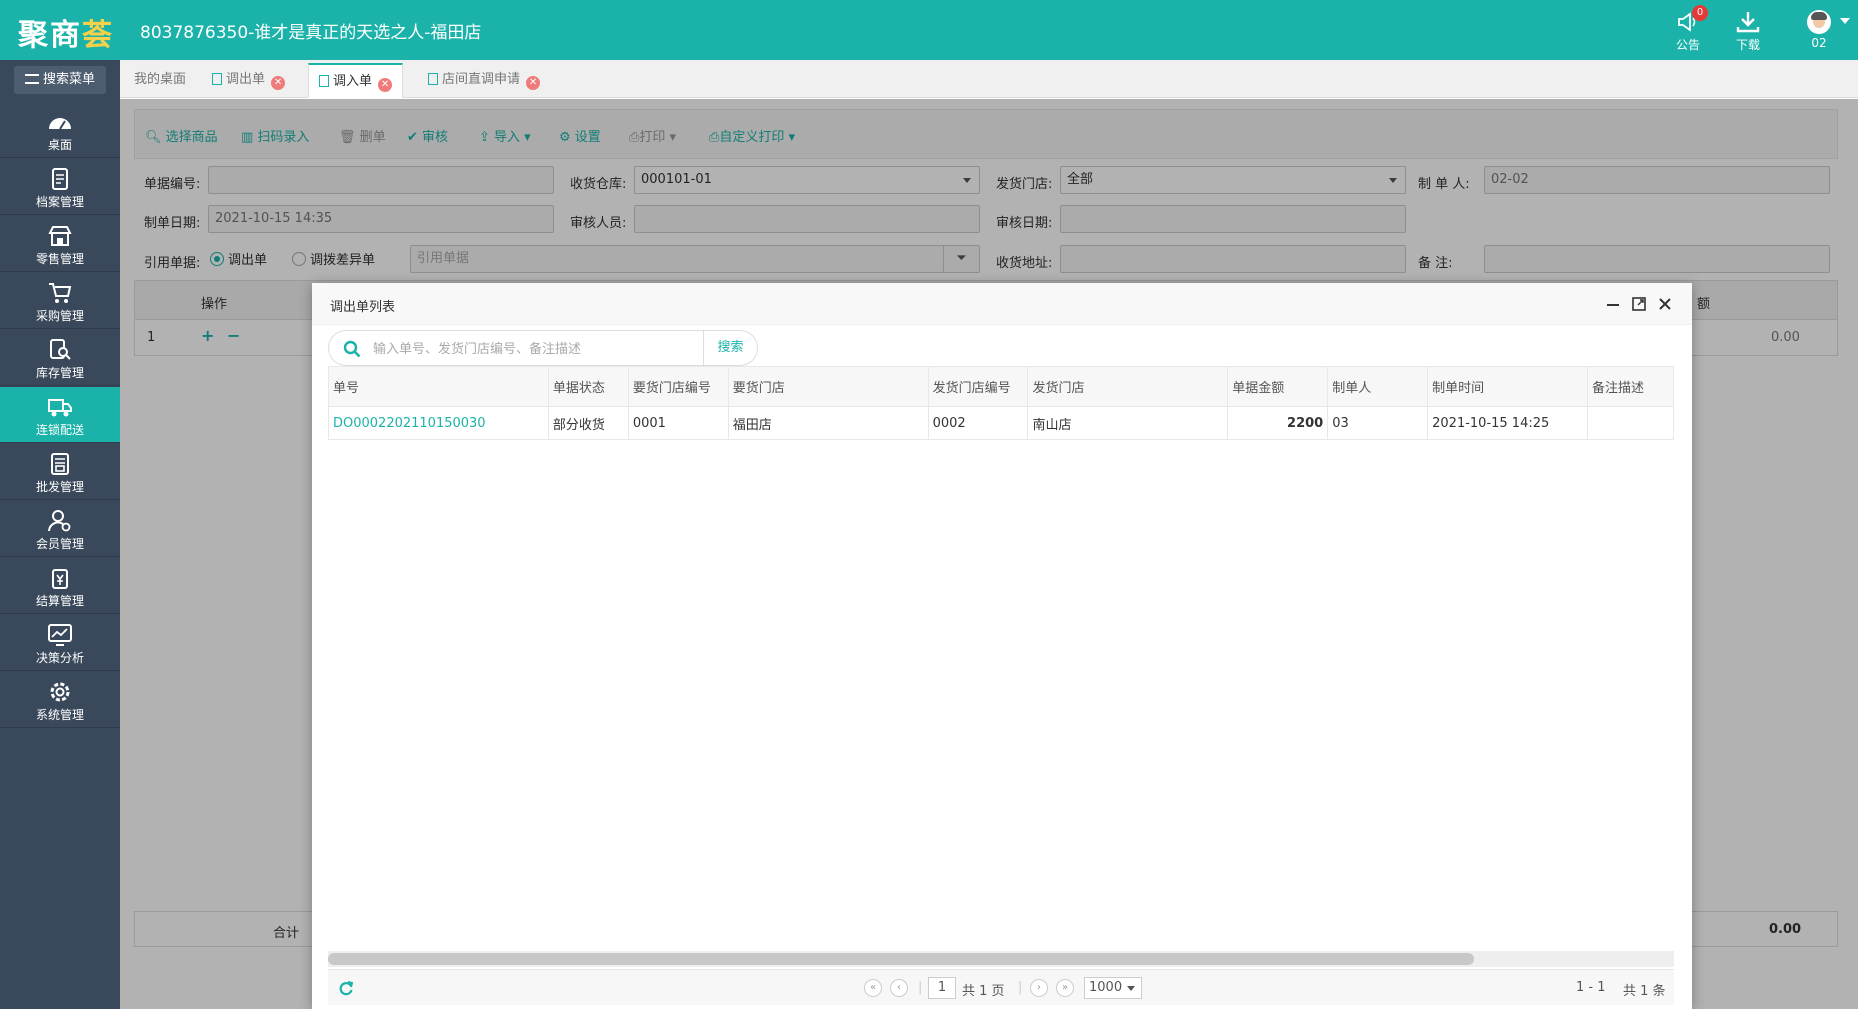  Describe the element at coordinates (1639, 304) in the screenshot. I see `maximize-icon` at that location.